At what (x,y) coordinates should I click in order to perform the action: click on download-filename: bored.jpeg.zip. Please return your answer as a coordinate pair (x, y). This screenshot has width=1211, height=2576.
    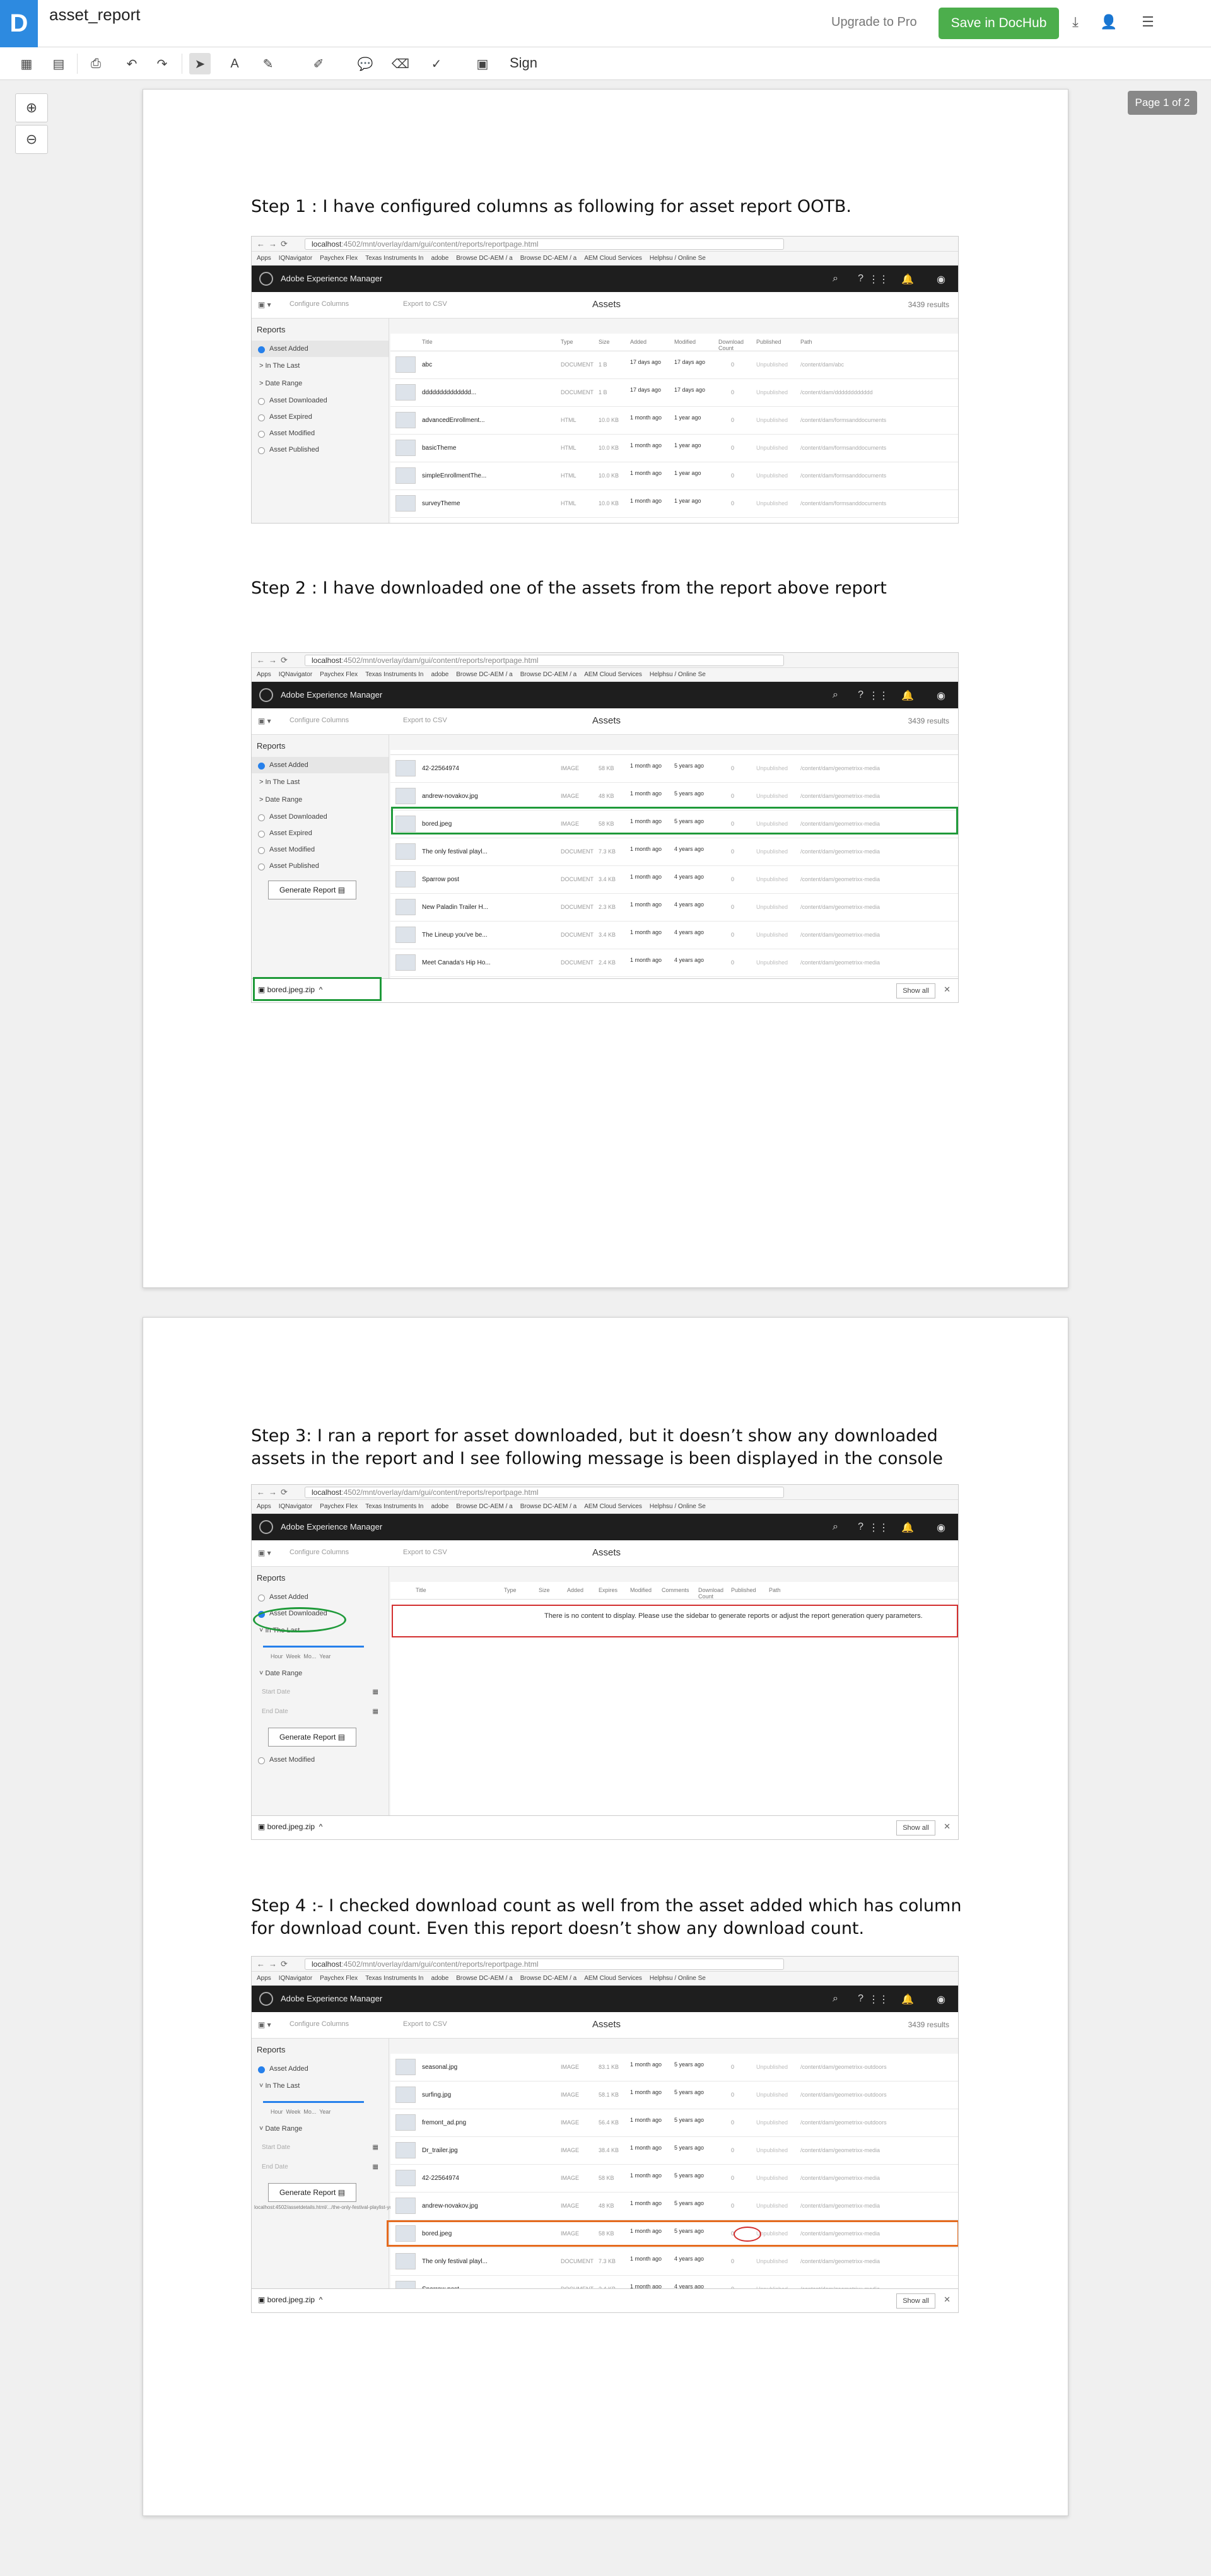
    Looking at the image, I should click on (291, 1826).